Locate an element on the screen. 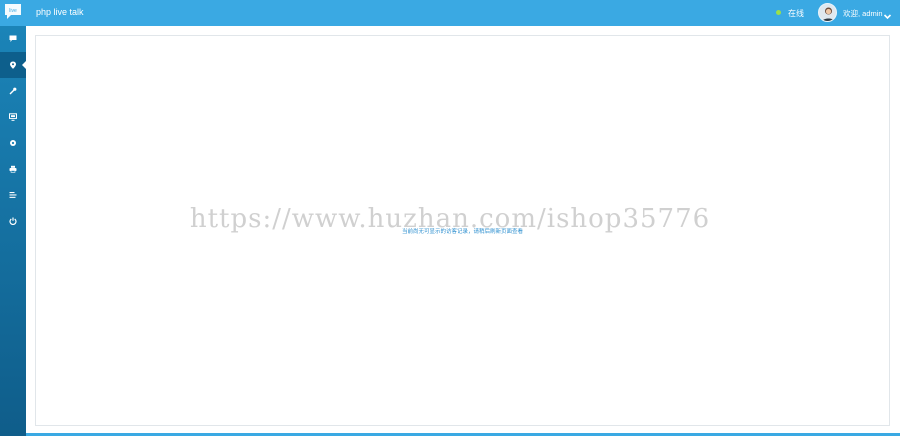  power-icon is located at coordinates (13, 221).